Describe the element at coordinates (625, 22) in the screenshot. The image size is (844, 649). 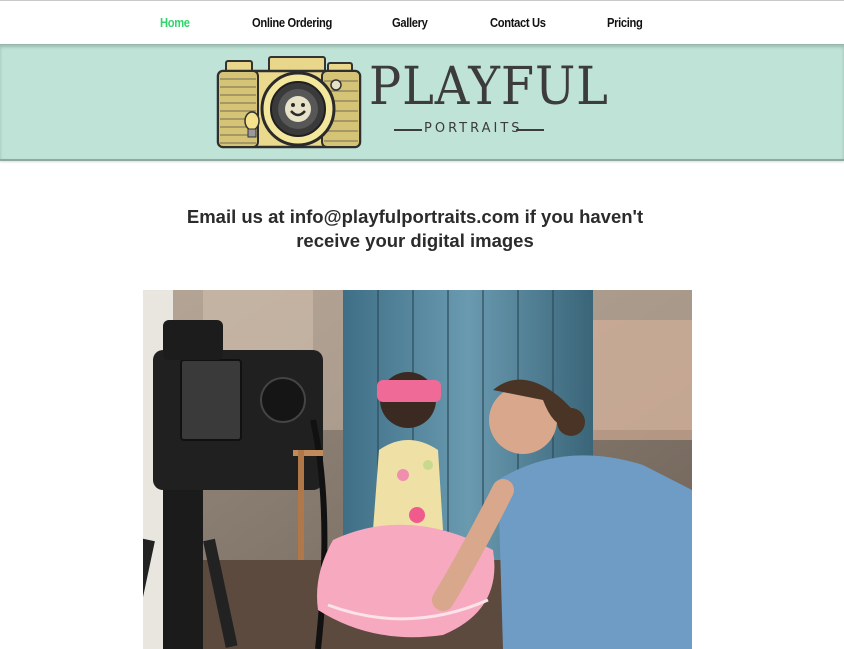
I see `nav-pricing: Pricing` at that location.